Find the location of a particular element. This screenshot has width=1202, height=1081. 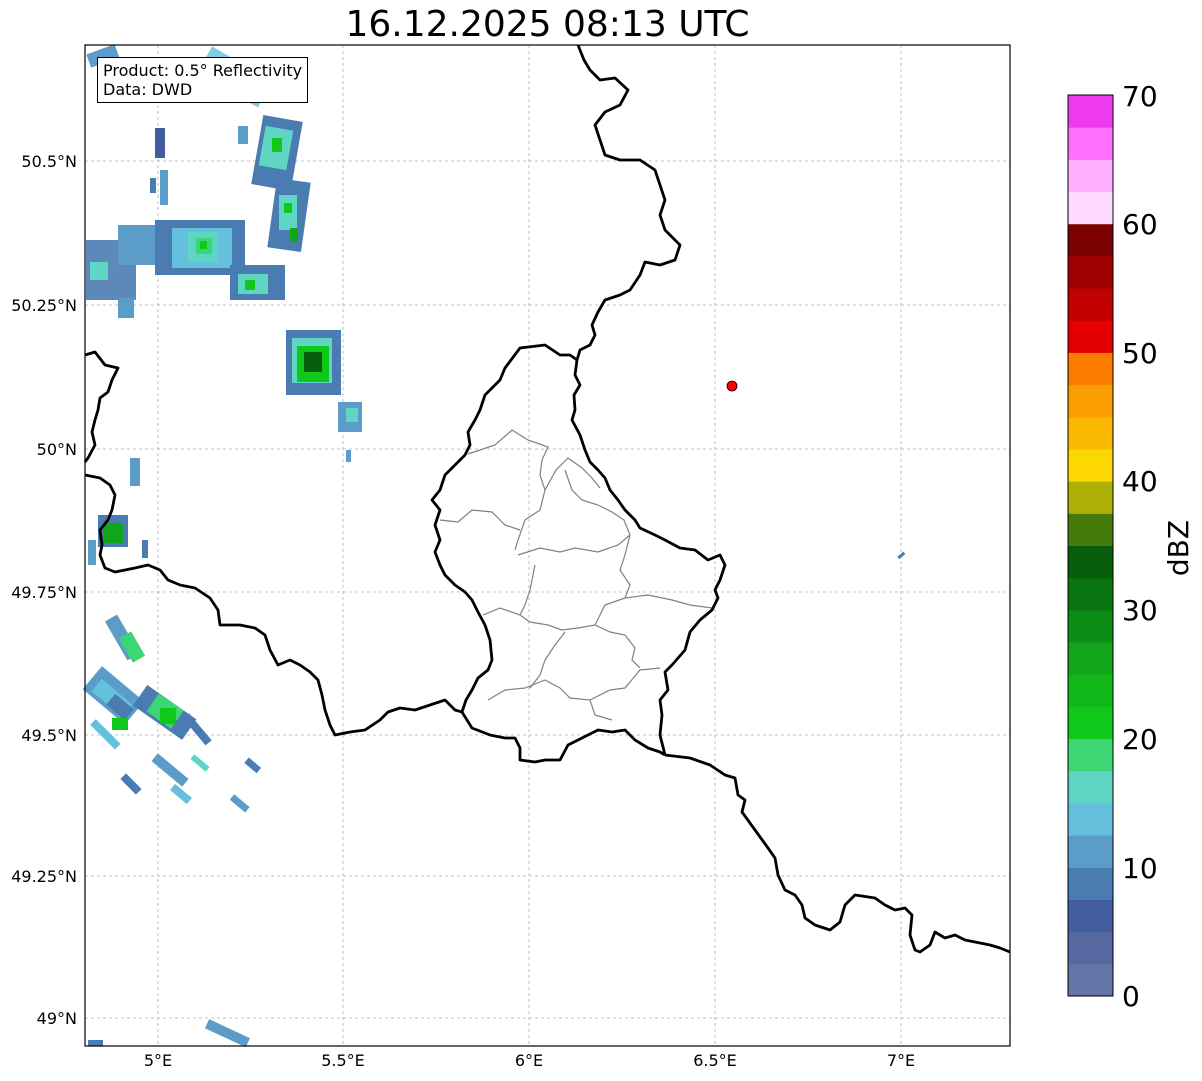

product-label: Product: 0.5° Reflectivity is located at coordinates (203, 70).